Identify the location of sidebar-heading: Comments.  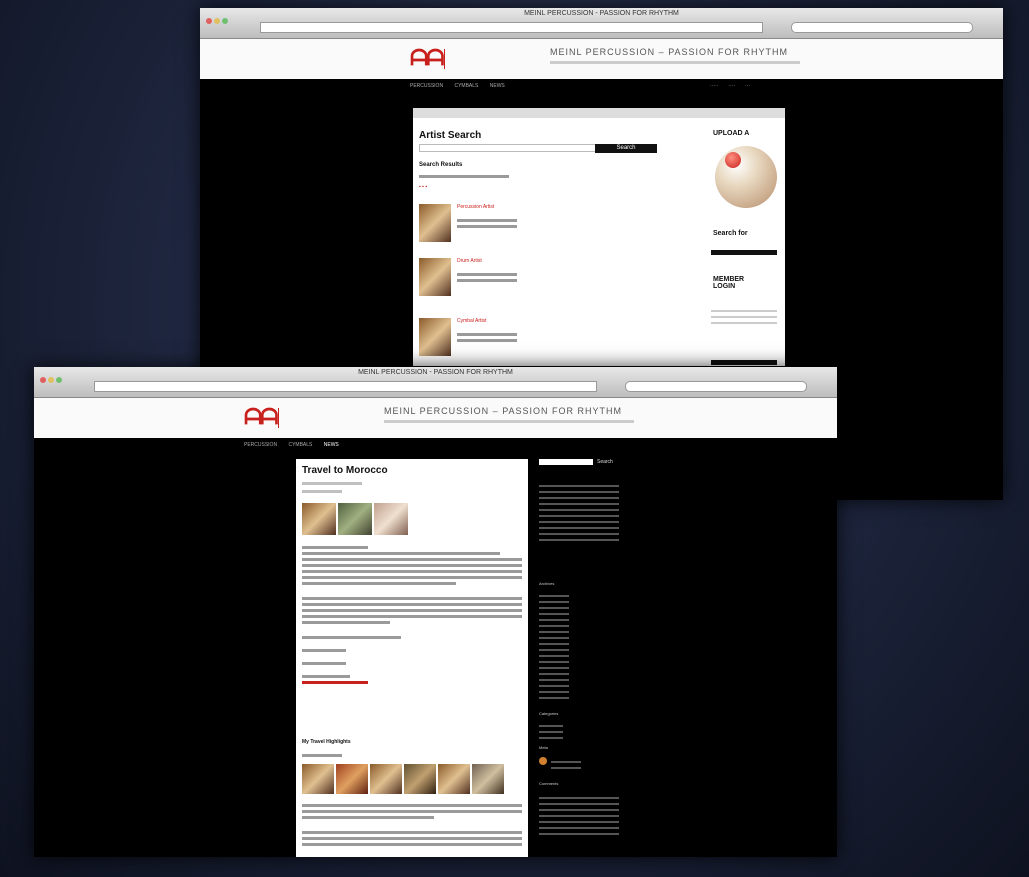
(549, 783).